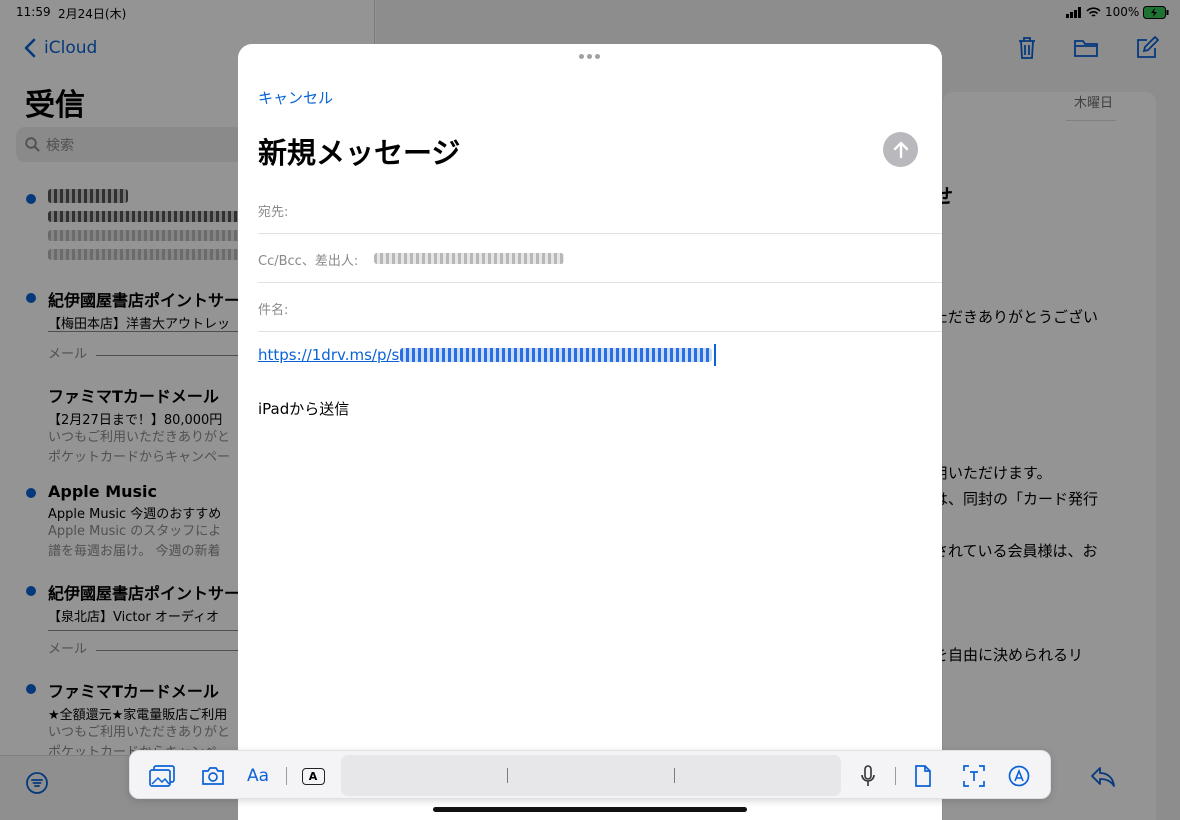  What do you see at coordinates (328, 355) in the screenshot?
I see `link-text: https://1drv.ms/p/s` at bounding box center [328, 355].